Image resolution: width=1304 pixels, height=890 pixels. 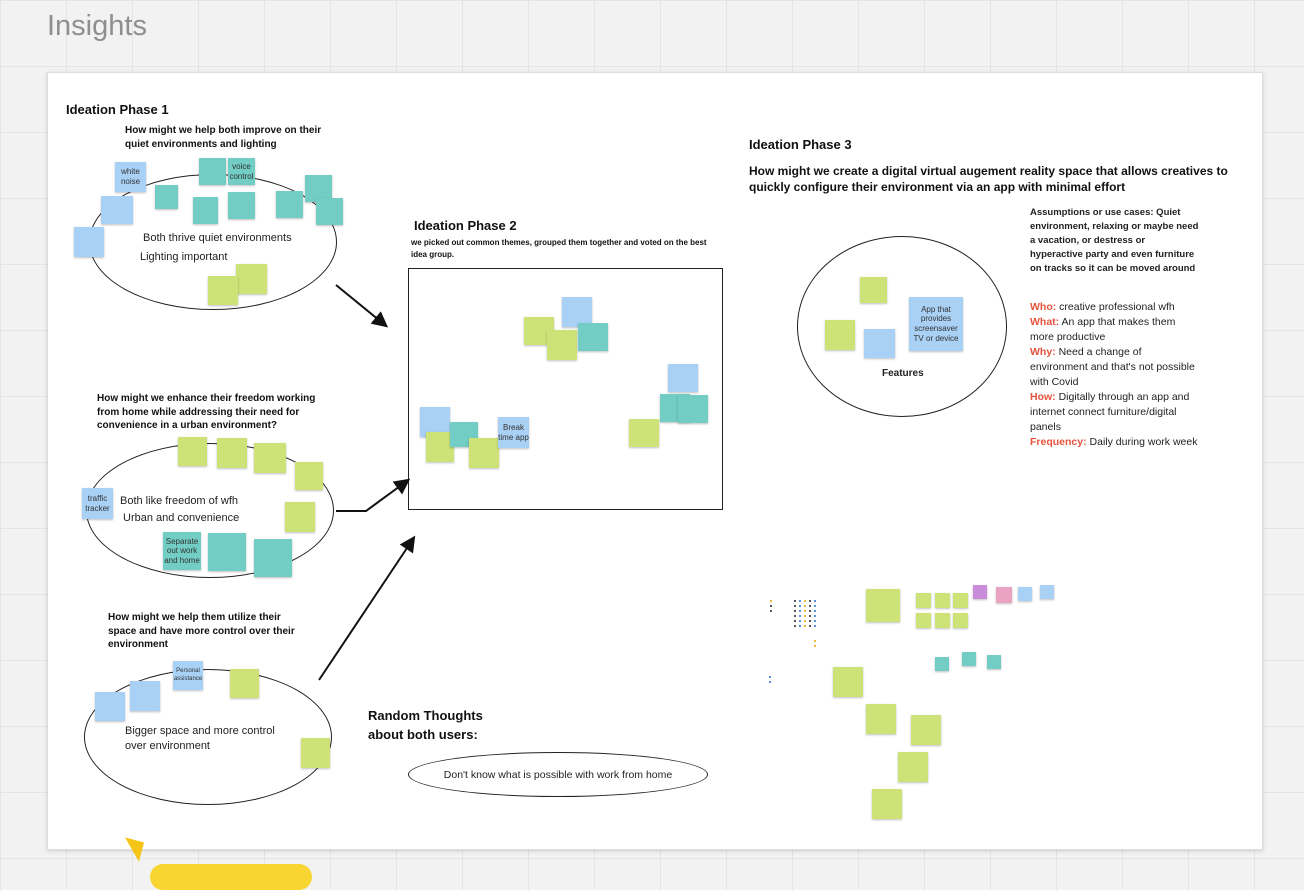 What do you see at coordinates (367, 482) in the screenshot?
I see `connector-arrows` at bounding box center [367, 482].